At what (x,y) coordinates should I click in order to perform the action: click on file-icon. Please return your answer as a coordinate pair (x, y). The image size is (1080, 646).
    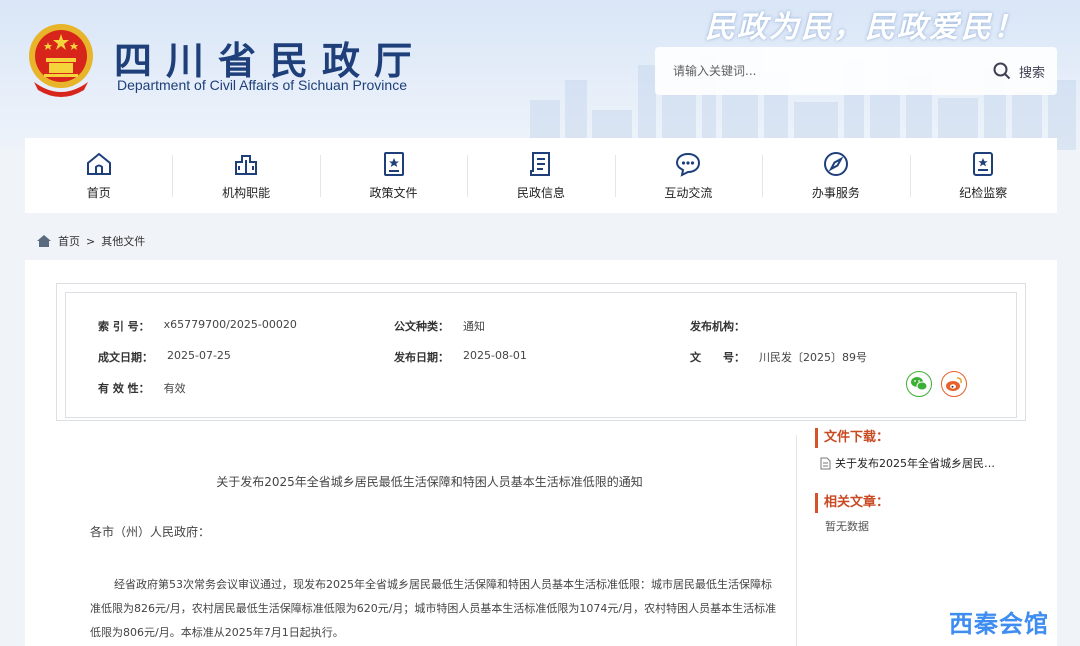
    Looking at the image, I should click on (825, 463).